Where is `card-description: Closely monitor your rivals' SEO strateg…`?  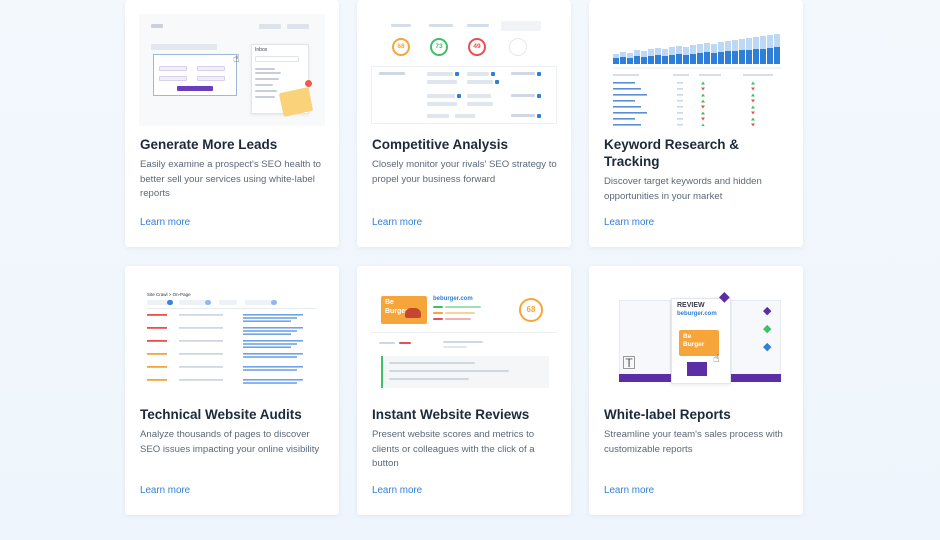
card-description: Closely monitor your rivals' SEO strateg… is located at coordinates (464, 172).